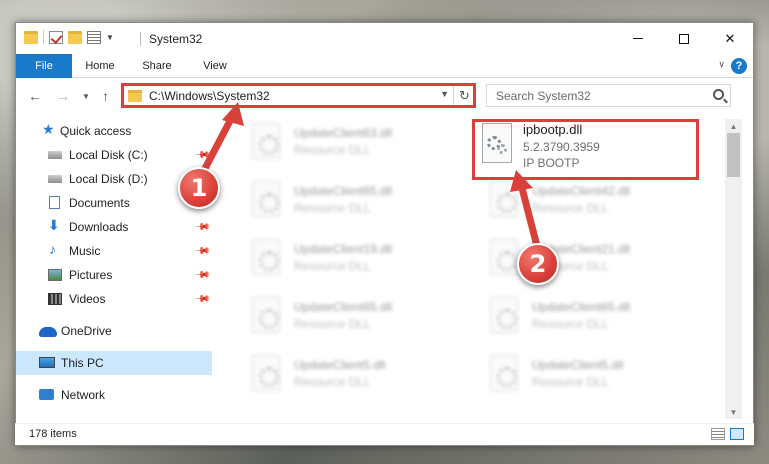 The height and width of the screenshot is (464, 769). I want to click on callout-badge-2: 2, so click(538, 264).